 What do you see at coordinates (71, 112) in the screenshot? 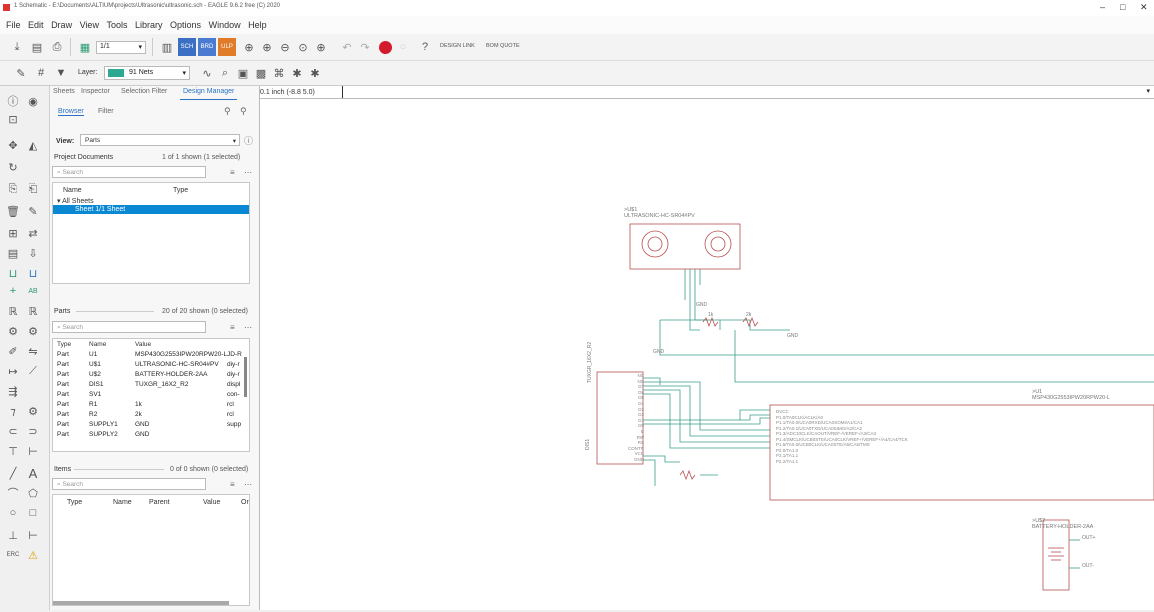
I see `tab-browser: Browser` at bounding box center [71, 112].